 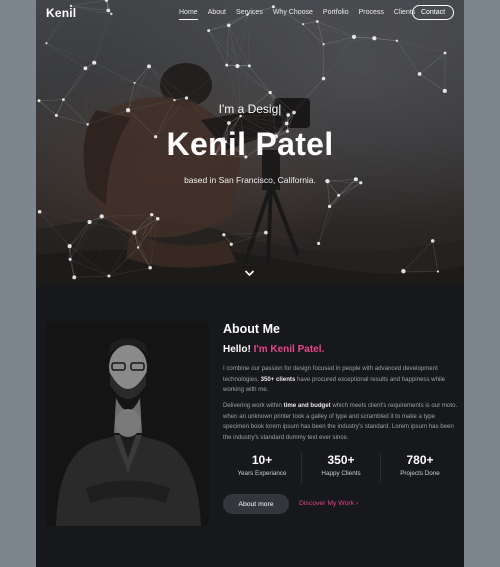 What do you see at coordinates (253, 405) in the screenshot?
I see `p2-text-a: Delivering work within` at bounding box center [253, 405].